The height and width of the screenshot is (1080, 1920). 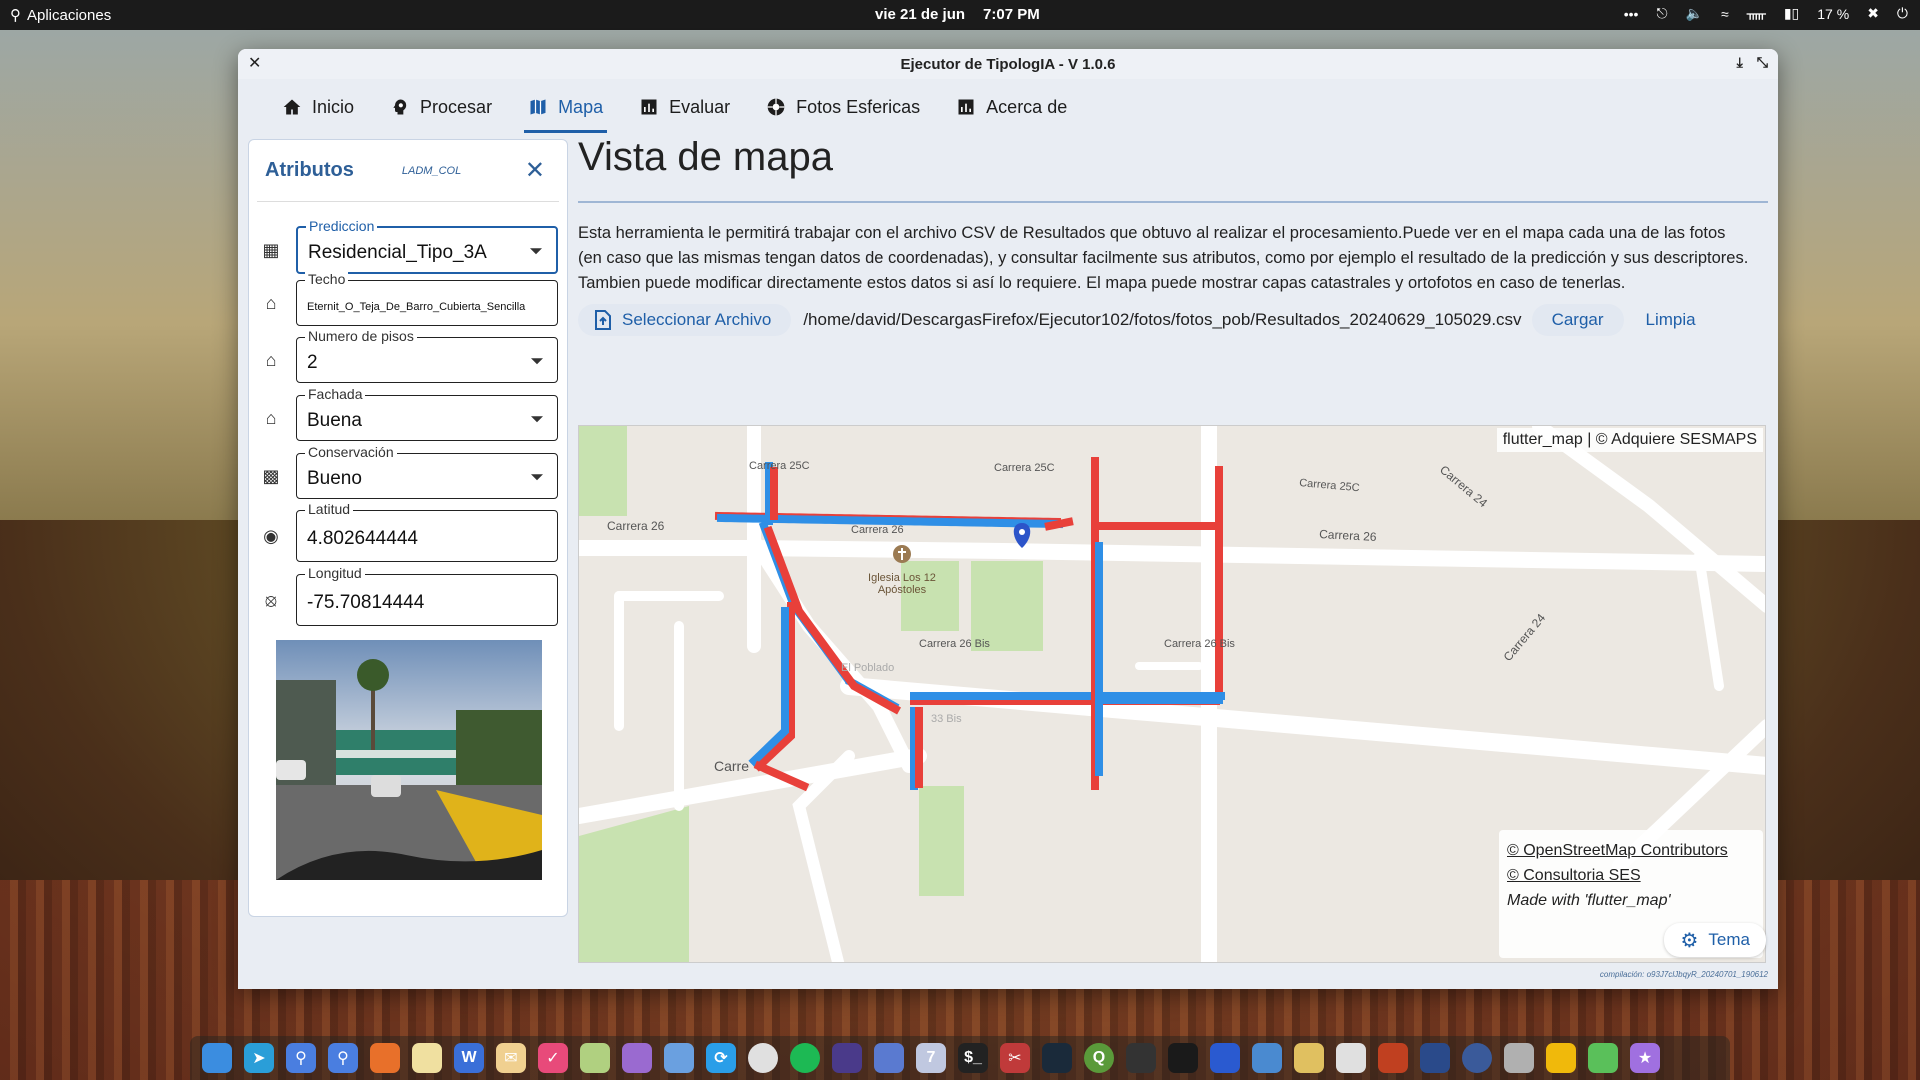 What do you see at coordinates (254, 63) in the screenshot?
I see `close-window-icon: ✕` at bounding box center [254, 63].